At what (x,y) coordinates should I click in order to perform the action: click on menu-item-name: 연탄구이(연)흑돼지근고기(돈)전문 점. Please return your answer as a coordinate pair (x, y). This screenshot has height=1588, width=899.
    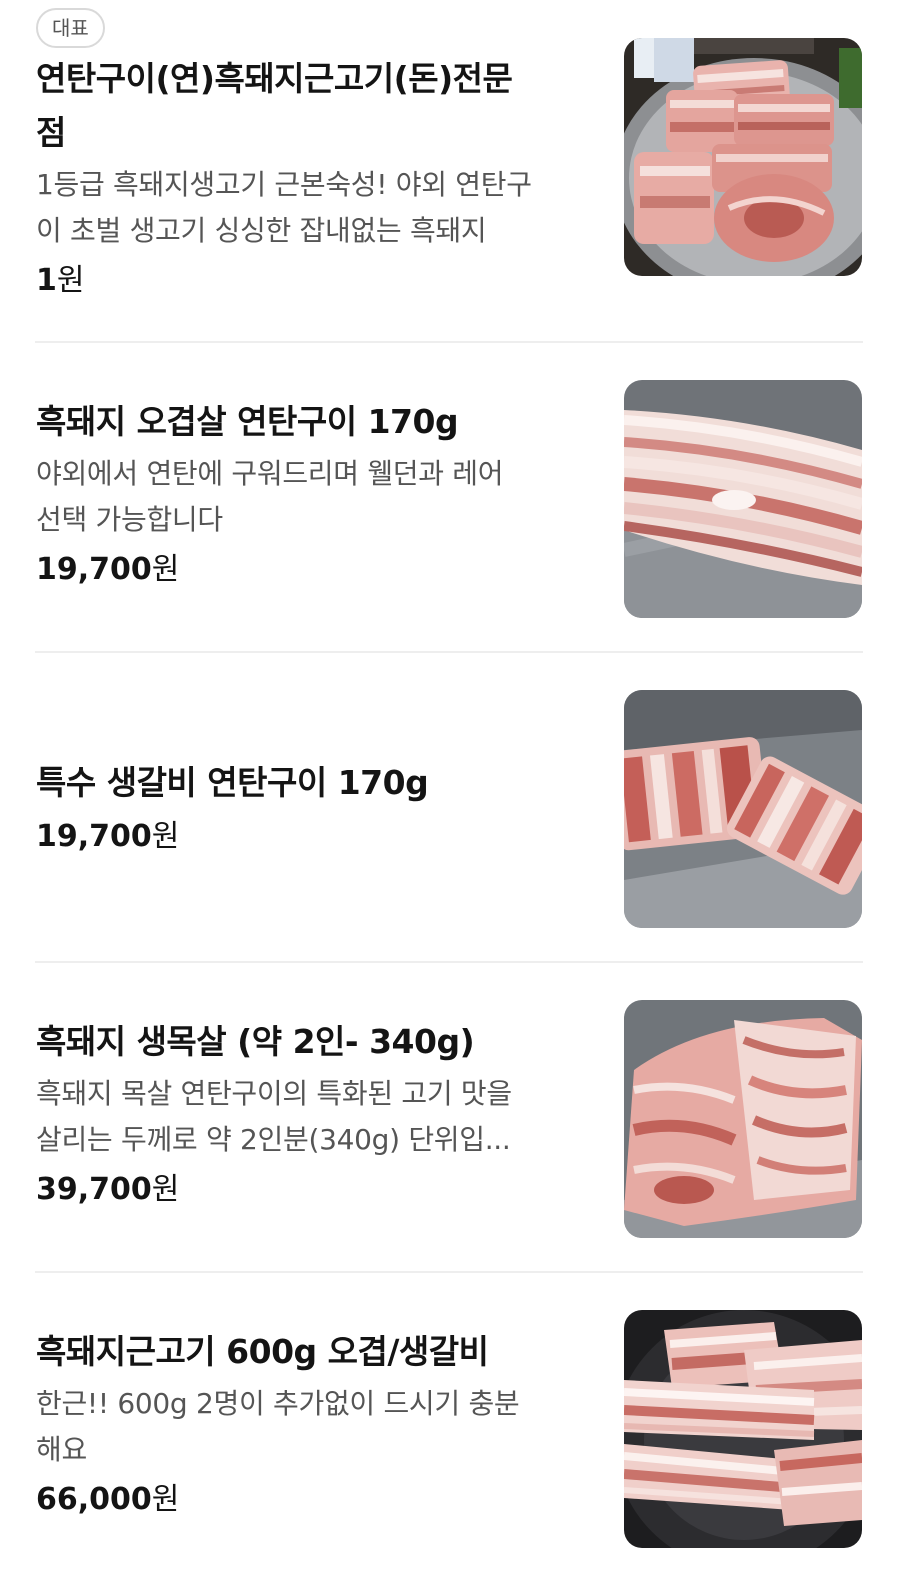
    Looking at the image, I should click on (313, 106).